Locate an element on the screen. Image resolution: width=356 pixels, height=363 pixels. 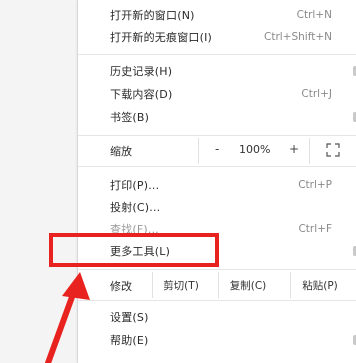
menu-item-shortcut: Ctrl+F is located at coordinates (315, 229).